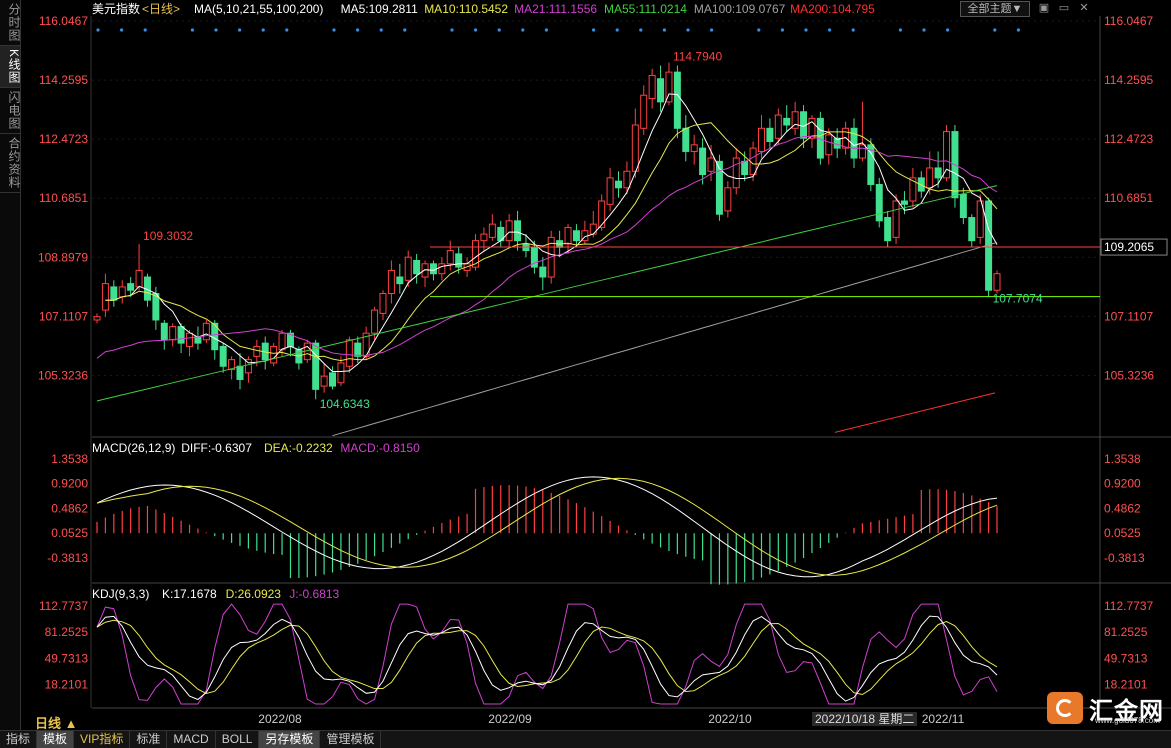  Describe the element at coordinates (1127, 720) in the screenshot. I see `logo-url: www.gold678.com` at that location.